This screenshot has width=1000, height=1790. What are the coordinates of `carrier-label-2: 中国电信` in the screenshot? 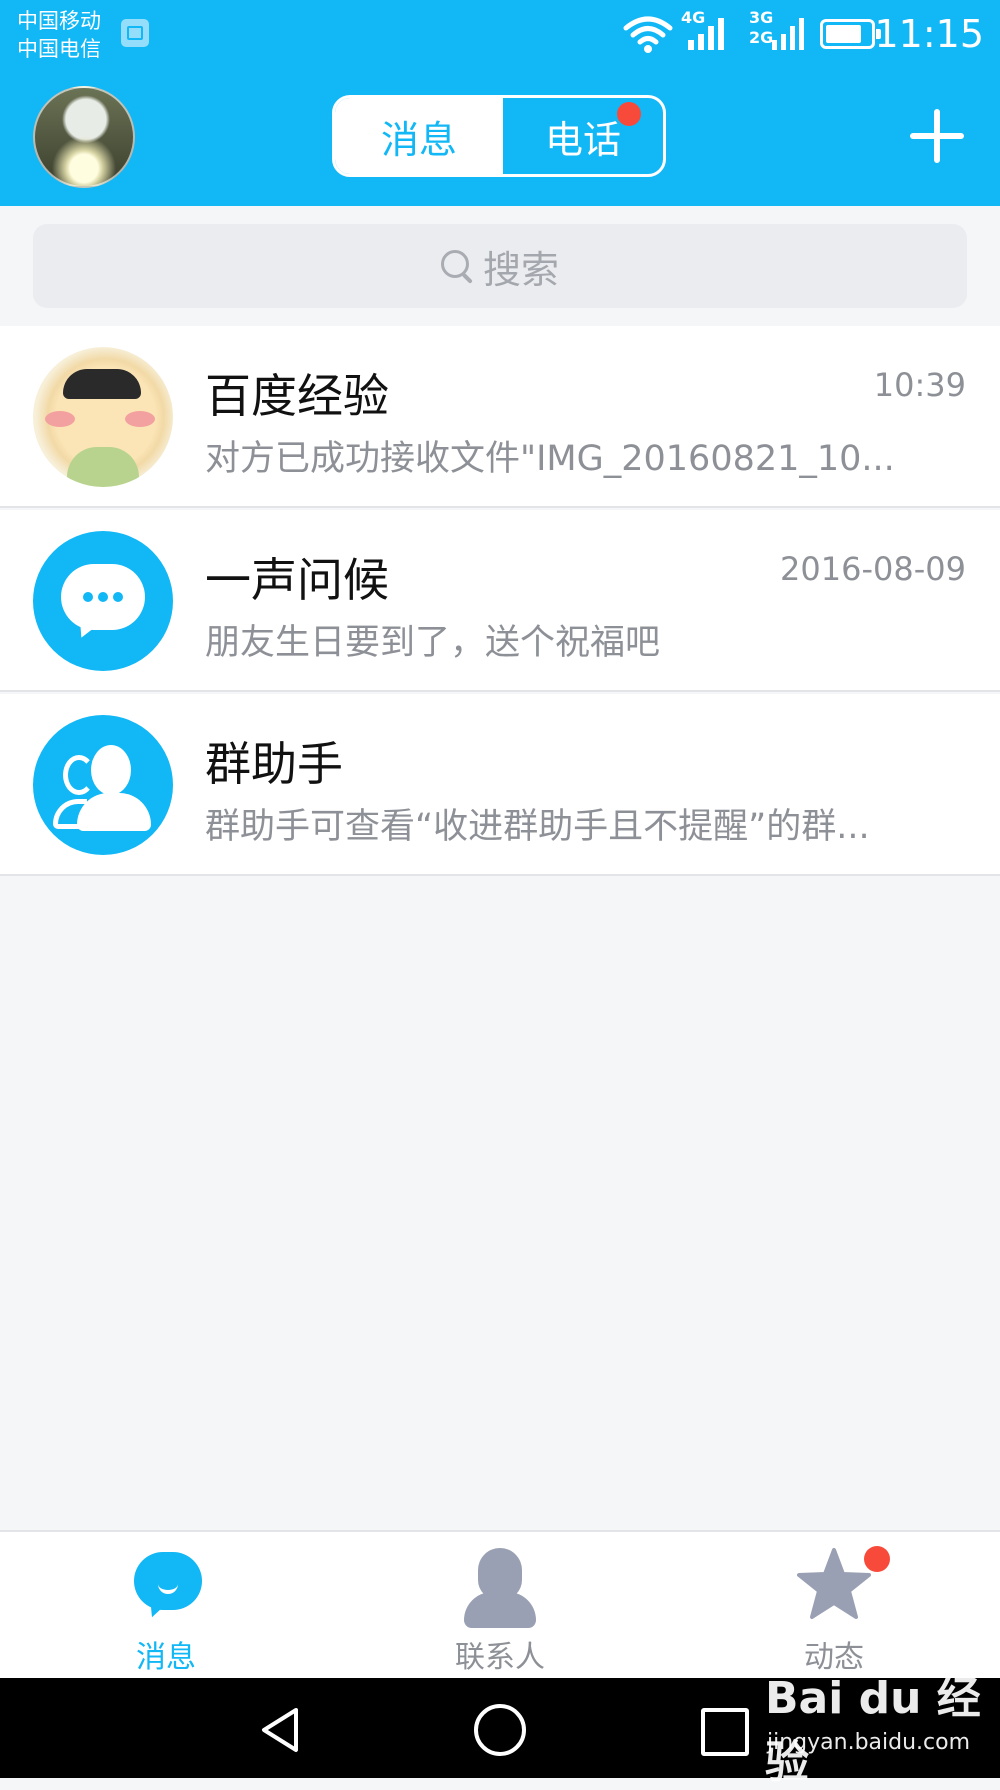 It's located at (59, 49).